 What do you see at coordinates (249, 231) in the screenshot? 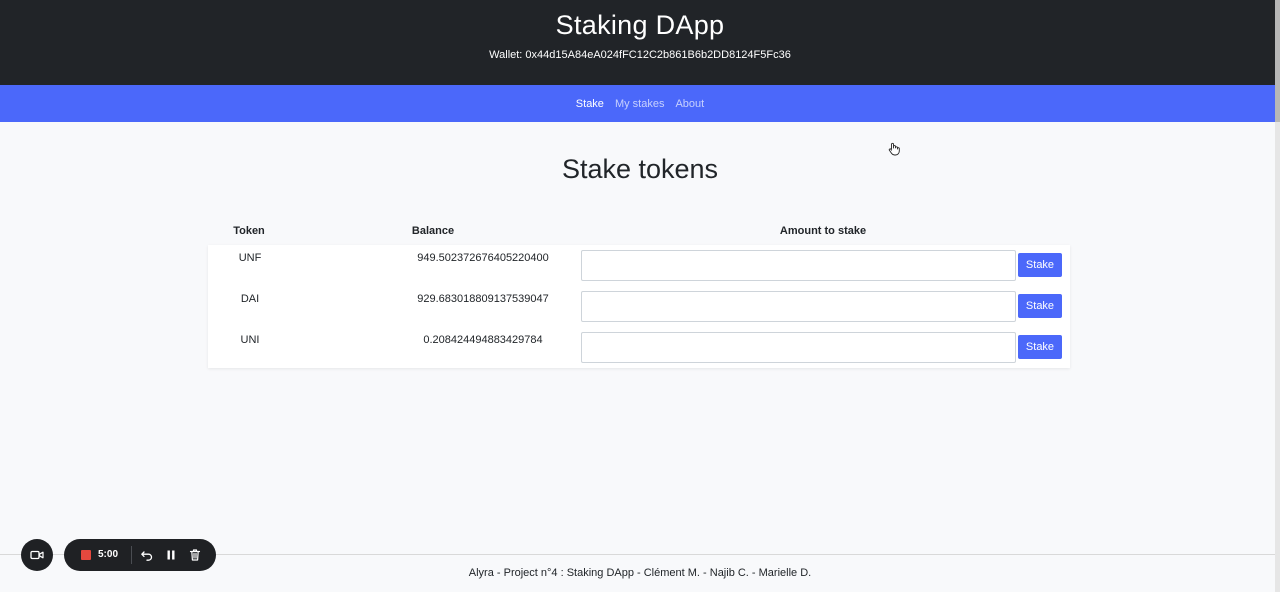
I see `column-header-token: Token` at bounding box center [249, 231].